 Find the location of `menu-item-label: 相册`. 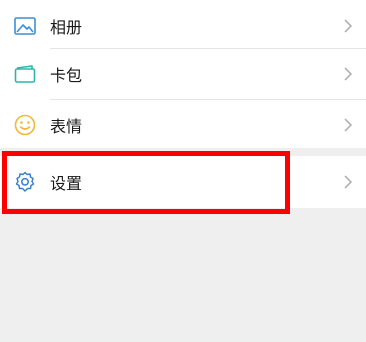

menu-item-label: 相册 is located at coordinates (66, 27).